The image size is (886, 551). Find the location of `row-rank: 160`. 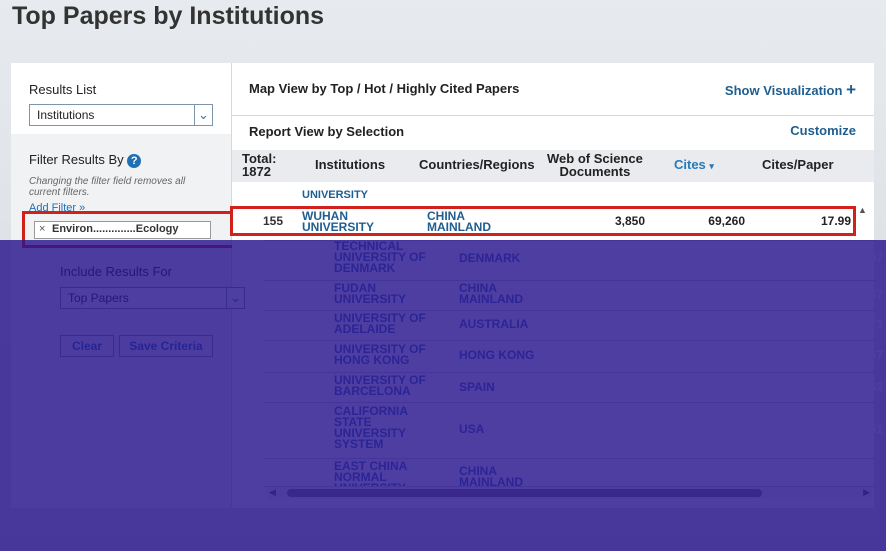

row-rank: 160 is located at coordinates (302, 387).